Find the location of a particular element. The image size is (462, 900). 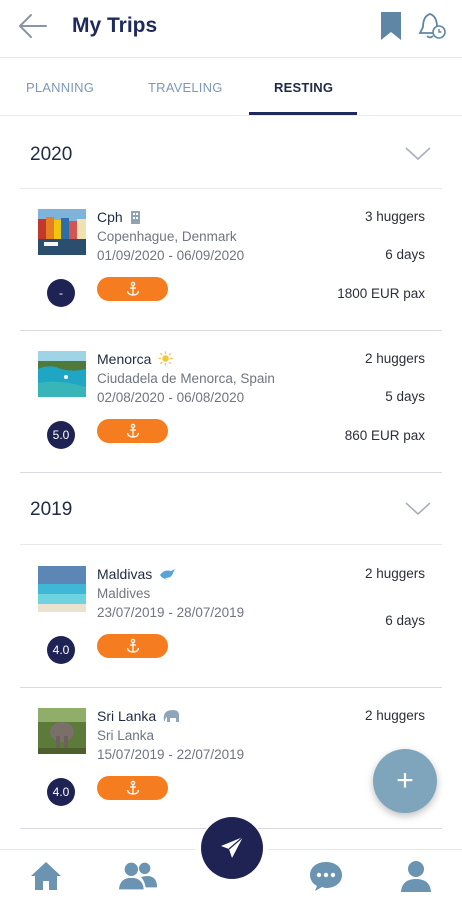

nav-community is located at coordinates (138, 876).